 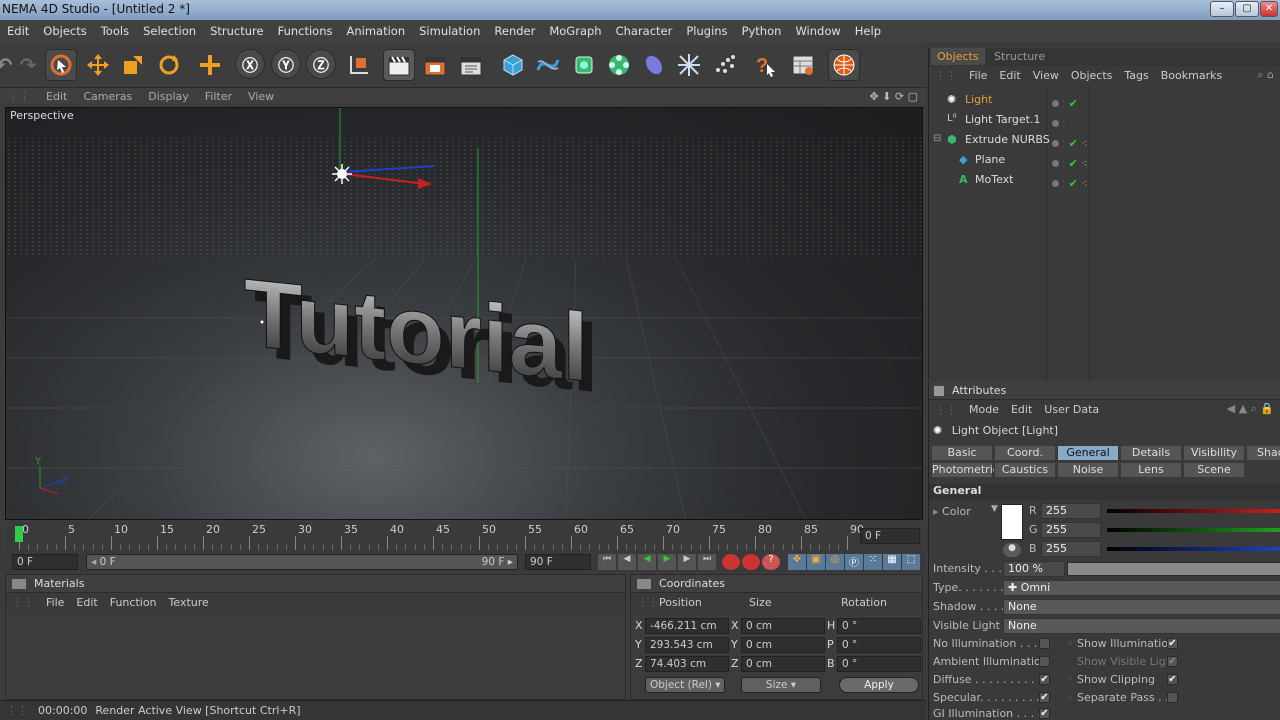 I want to click on menu-help: Help, so click(x=868, y=31).